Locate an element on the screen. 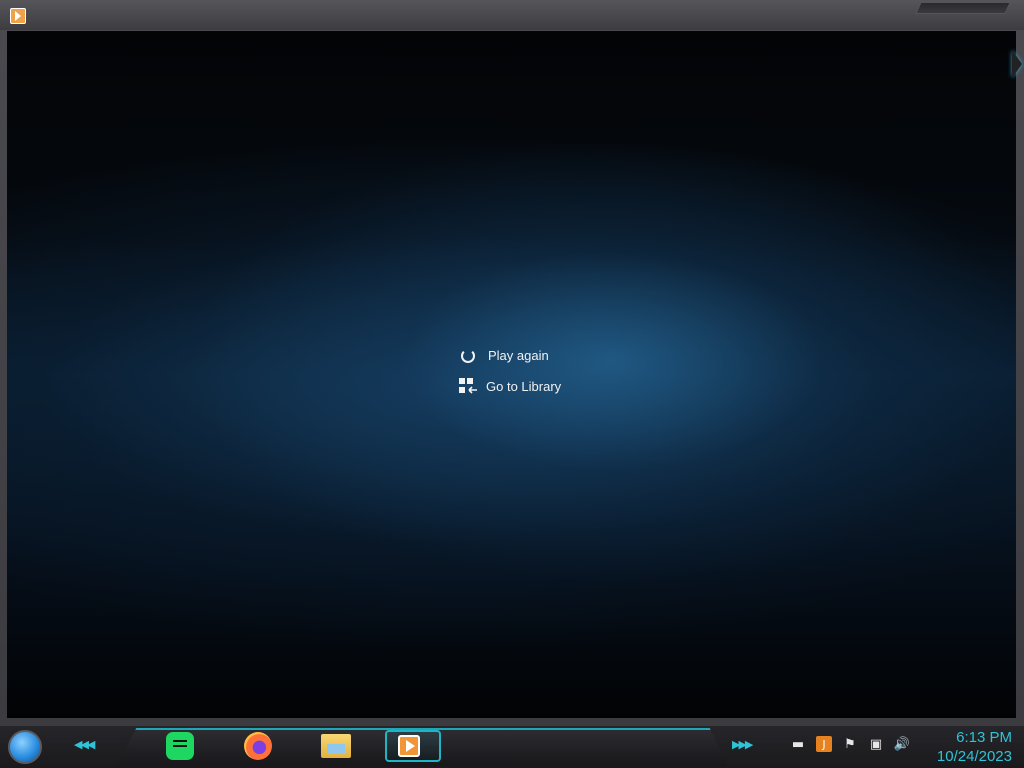 This screenshot has width=1024, height=768. right-chevron-deco: ▶▶▶ is located at coordinates (742, 744).